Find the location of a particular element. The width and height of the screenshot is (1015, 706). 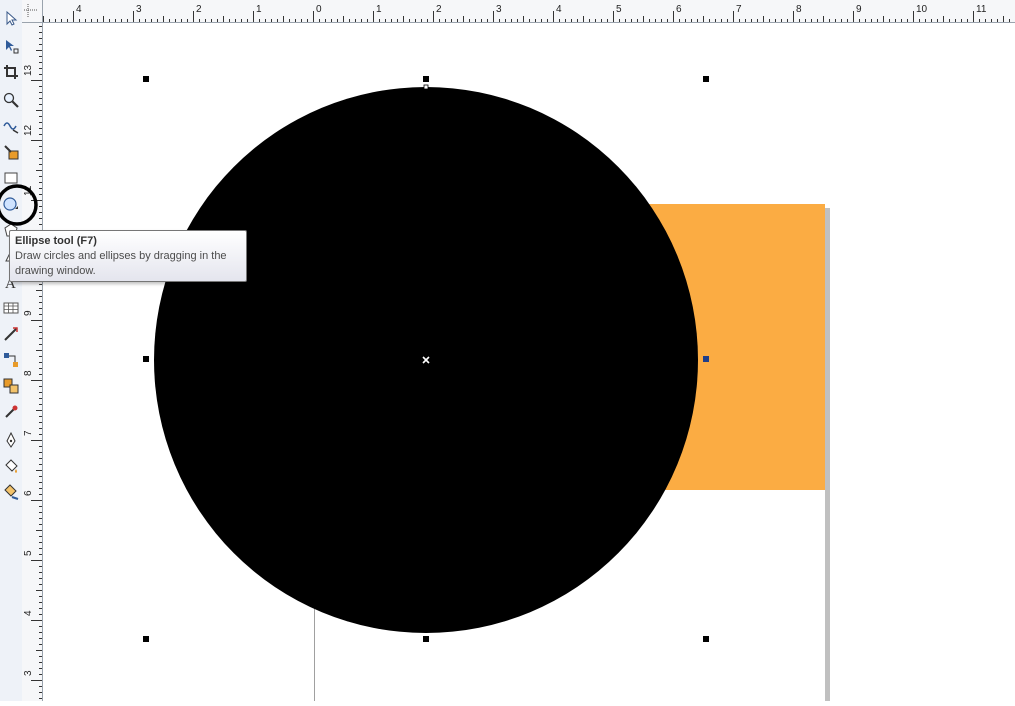

toolbox: A is located at coordinates (11, 350).